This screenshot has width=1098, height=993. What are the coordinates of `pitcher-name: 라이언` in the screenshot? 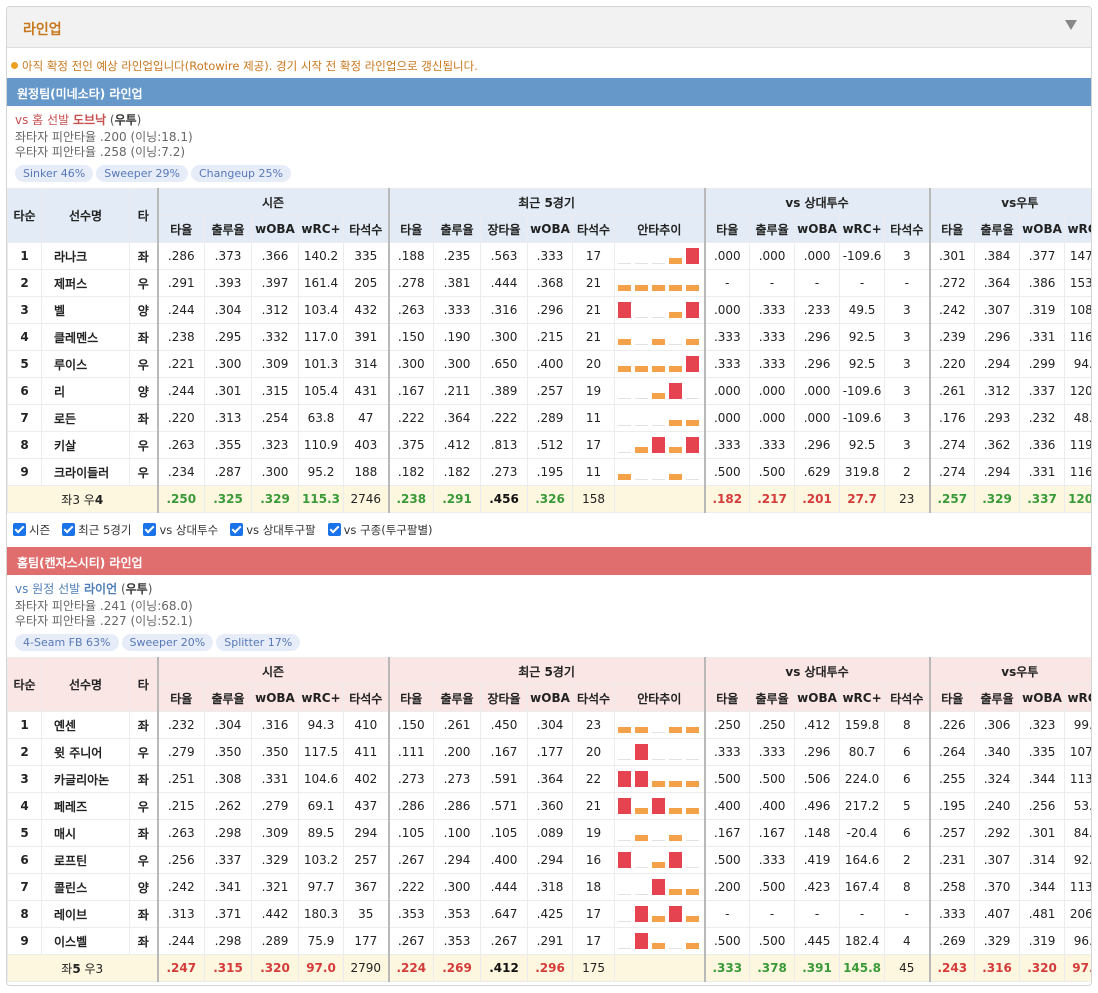 It's located at (100, 589).